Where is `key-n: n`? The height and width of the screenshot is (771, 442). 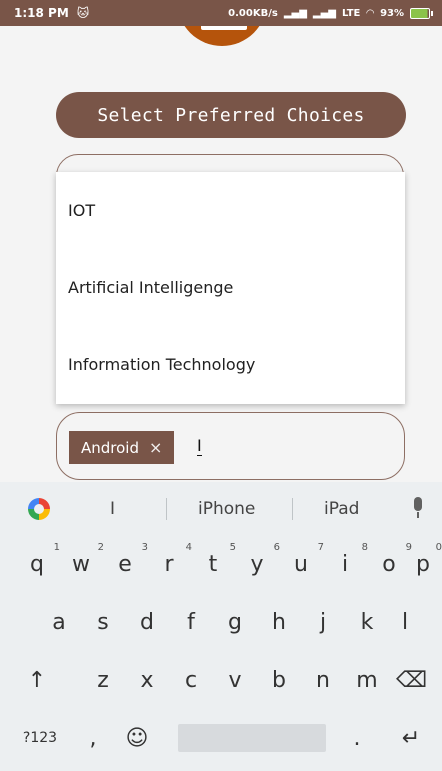 key-n: n is located at coordinates (323, 680).